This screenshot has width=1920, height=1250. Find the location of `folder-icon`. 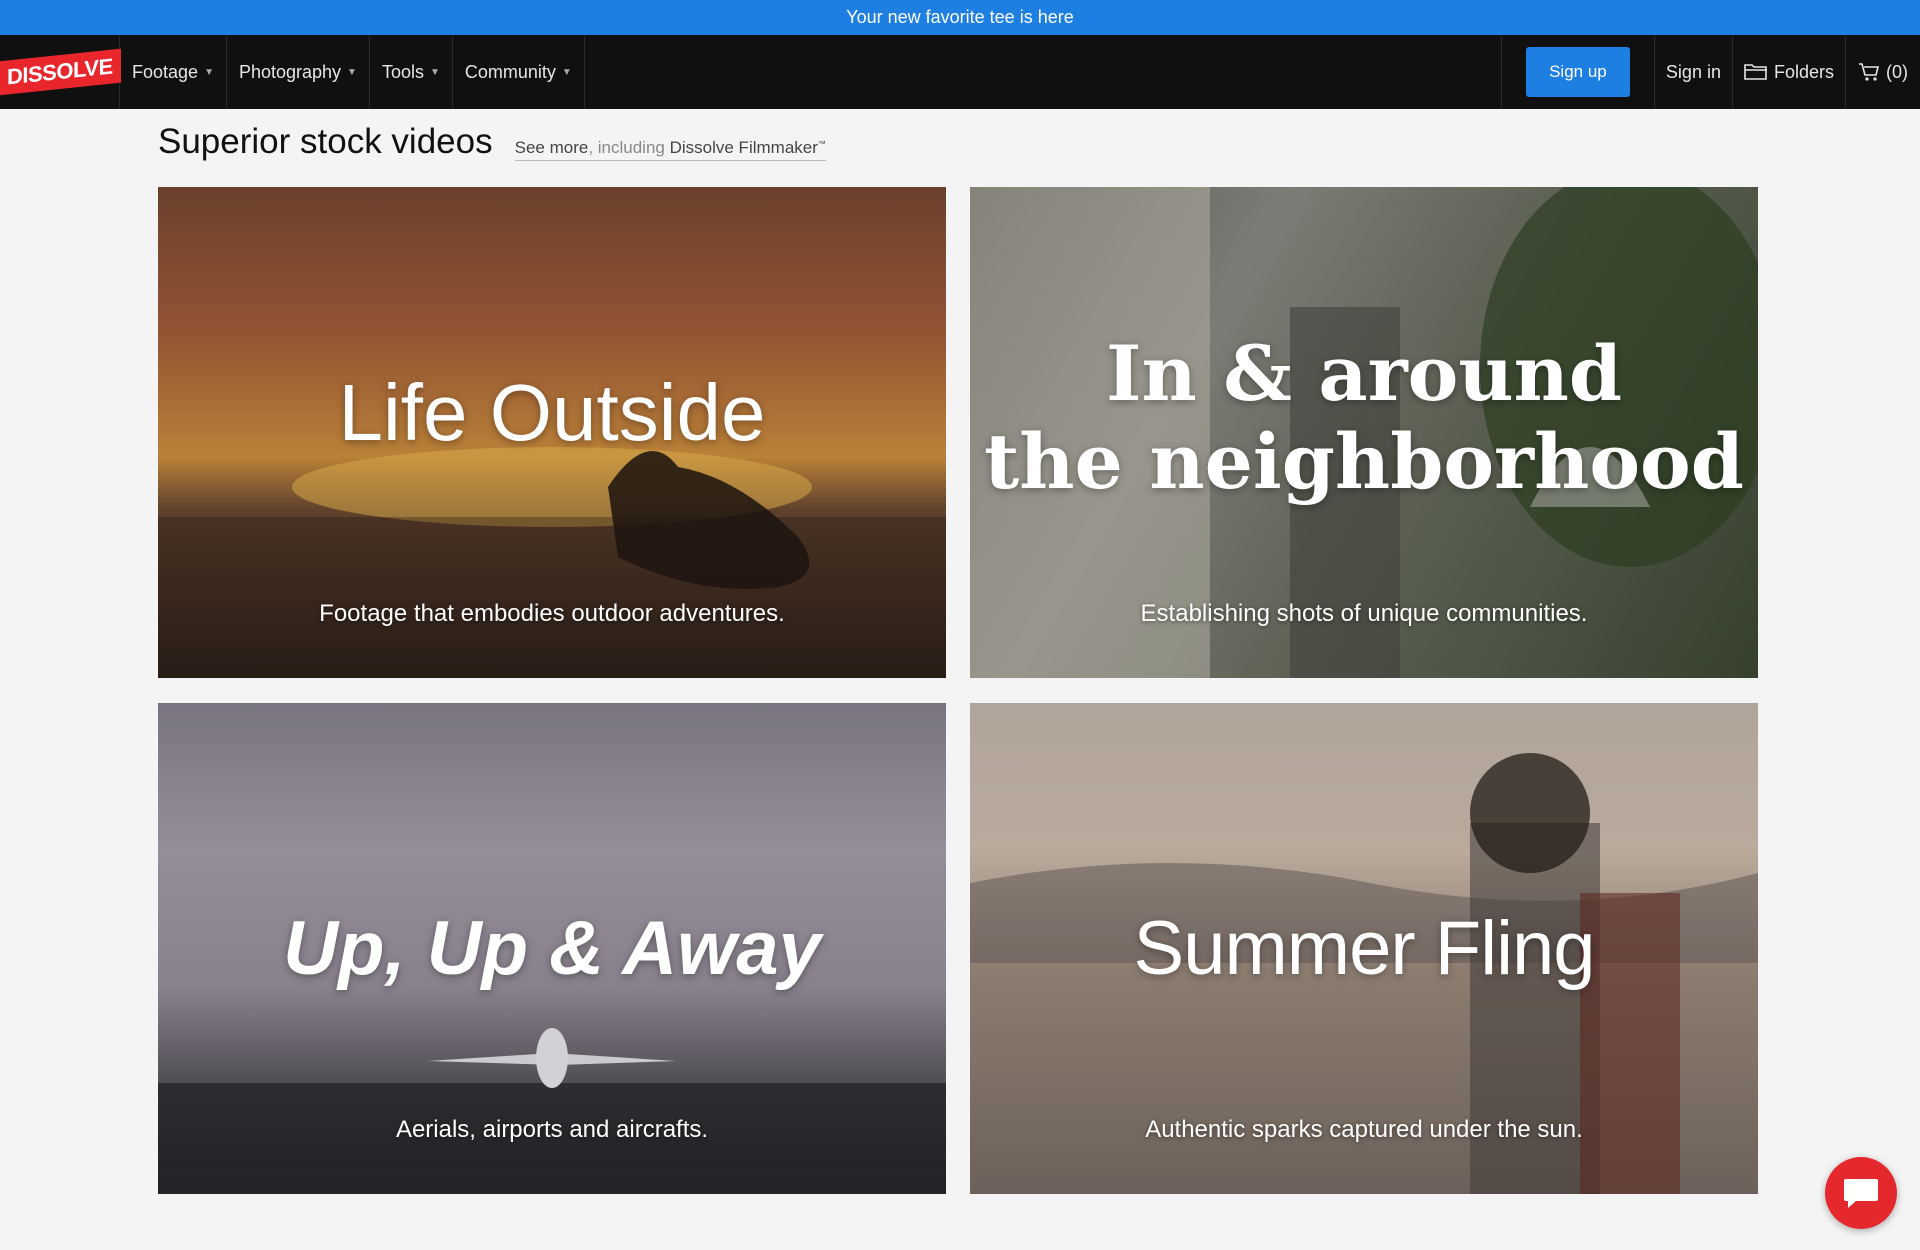

folder-icon is located at coordinates (1756, 72).